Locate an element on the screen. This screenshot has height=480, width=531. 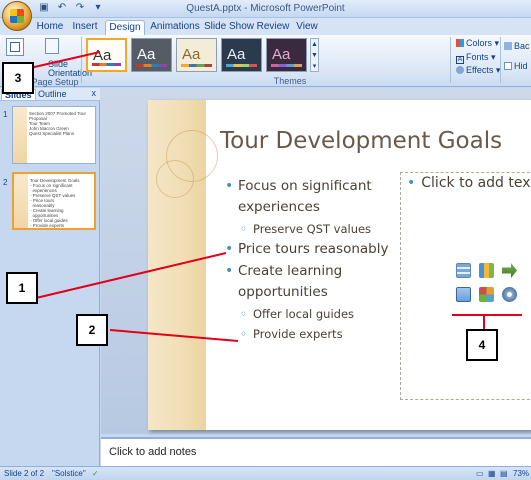
insert-picture-icon is located at coordinates (463, 294).